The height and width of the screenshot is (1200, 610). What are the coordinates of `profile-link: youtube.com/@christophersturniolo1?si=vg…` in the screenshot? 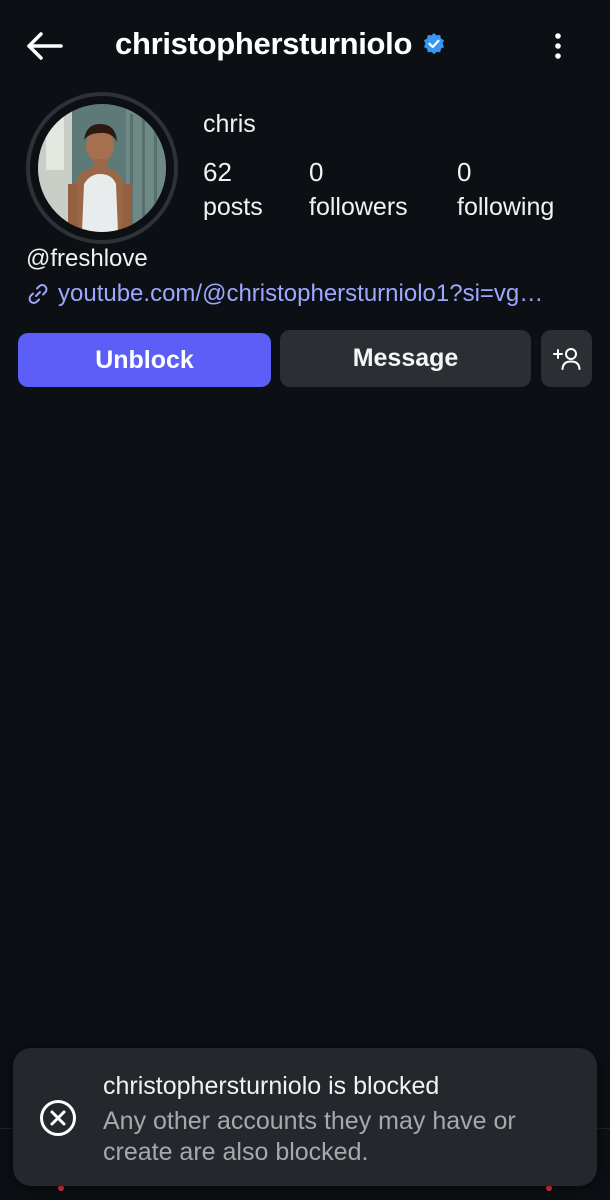 It's located at (306, 294).